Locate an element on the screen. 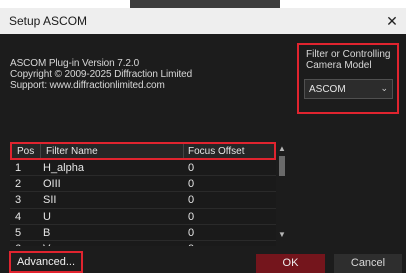  table-row: 5 B 0 is located at coordinates (143, 233).